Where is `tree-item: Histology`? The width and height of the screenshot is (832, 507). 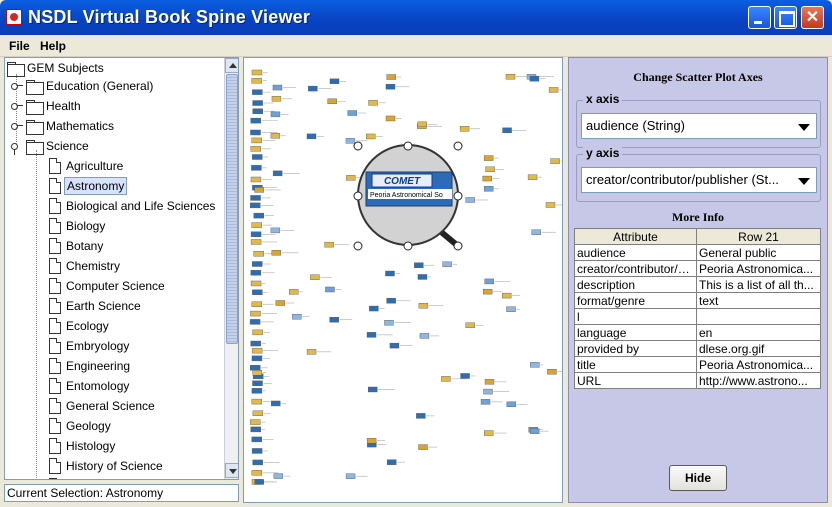
tree-item: Histology is located at coordinates (61, 446).